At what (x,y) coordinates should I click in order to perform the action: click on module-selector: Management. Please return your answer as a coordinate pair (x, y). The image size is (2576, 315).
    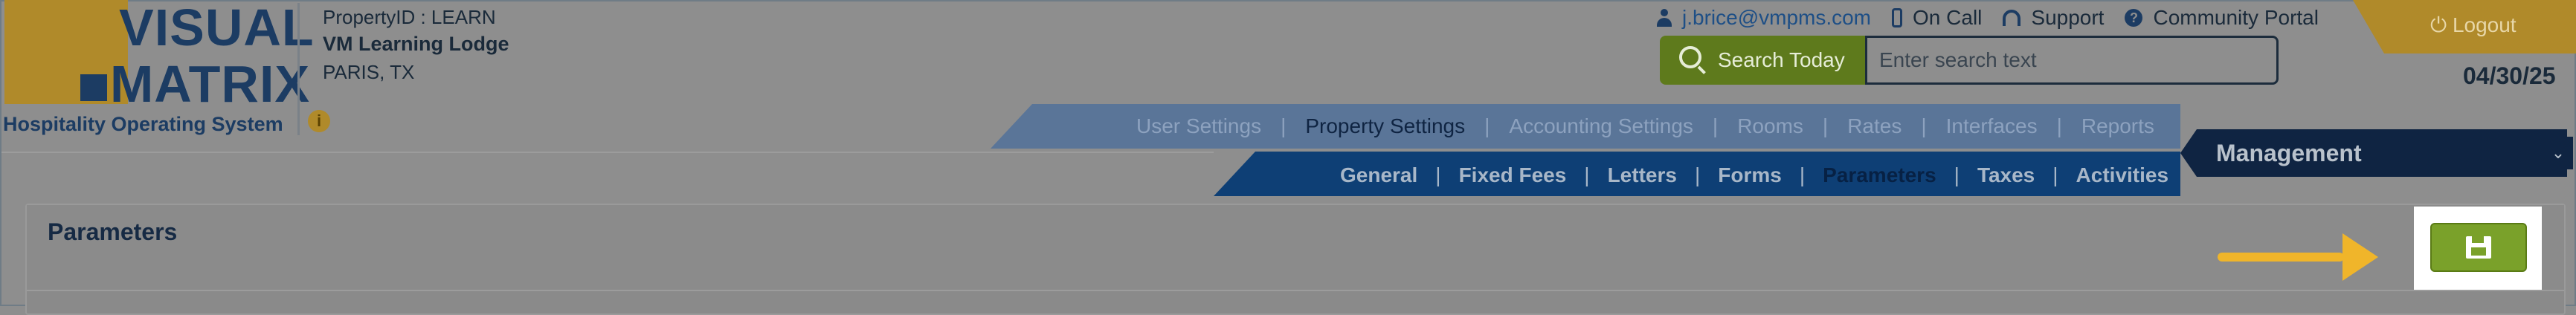
    Looking at the image, I should click on (2373, 153).